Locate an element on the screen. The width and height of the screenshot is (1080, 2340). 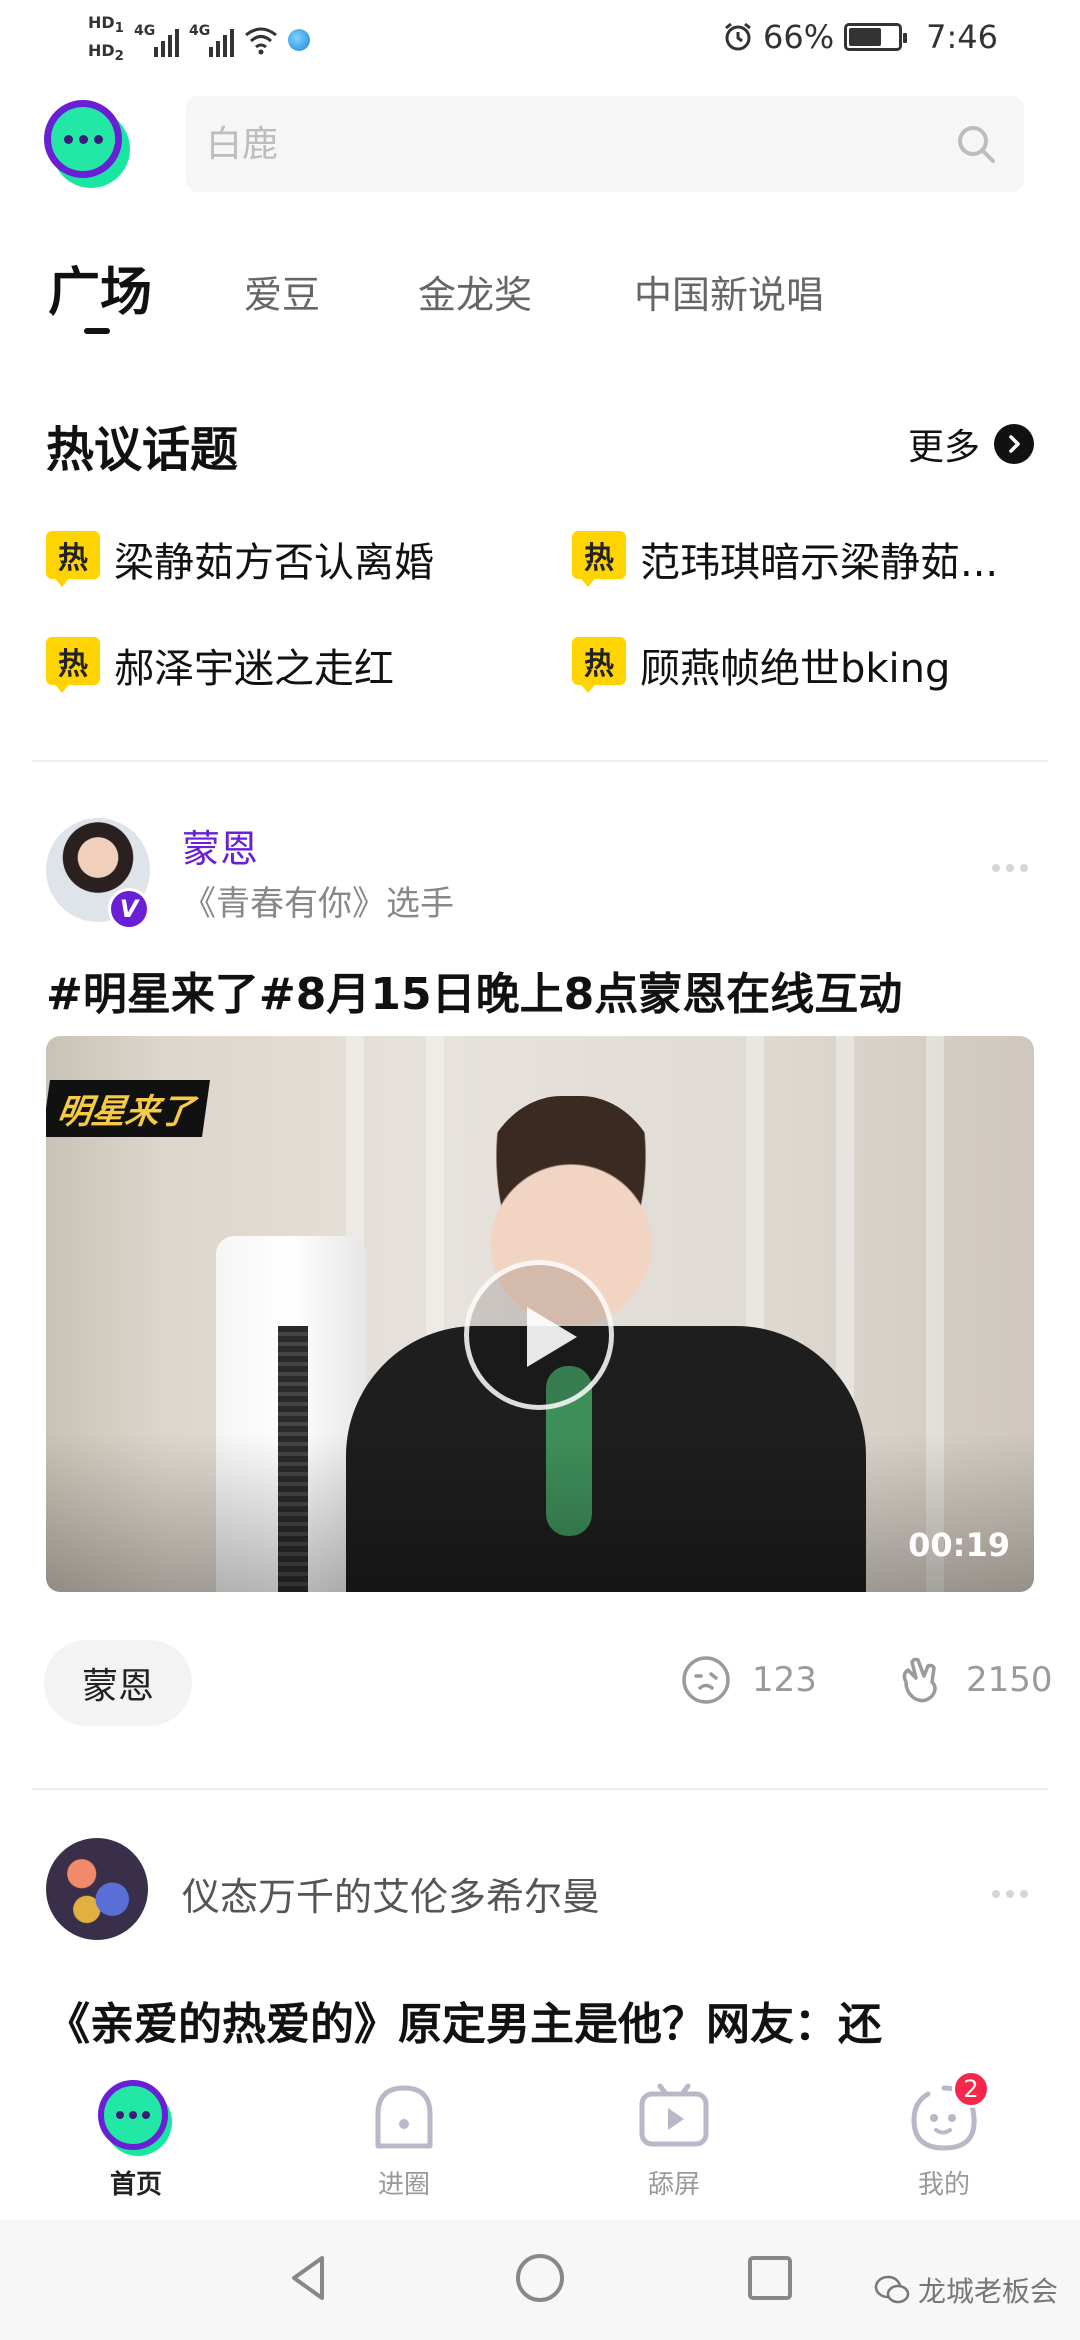
hot-topic-item: 热 顾燕帧绝世bking is located at coordinates (761, 665).